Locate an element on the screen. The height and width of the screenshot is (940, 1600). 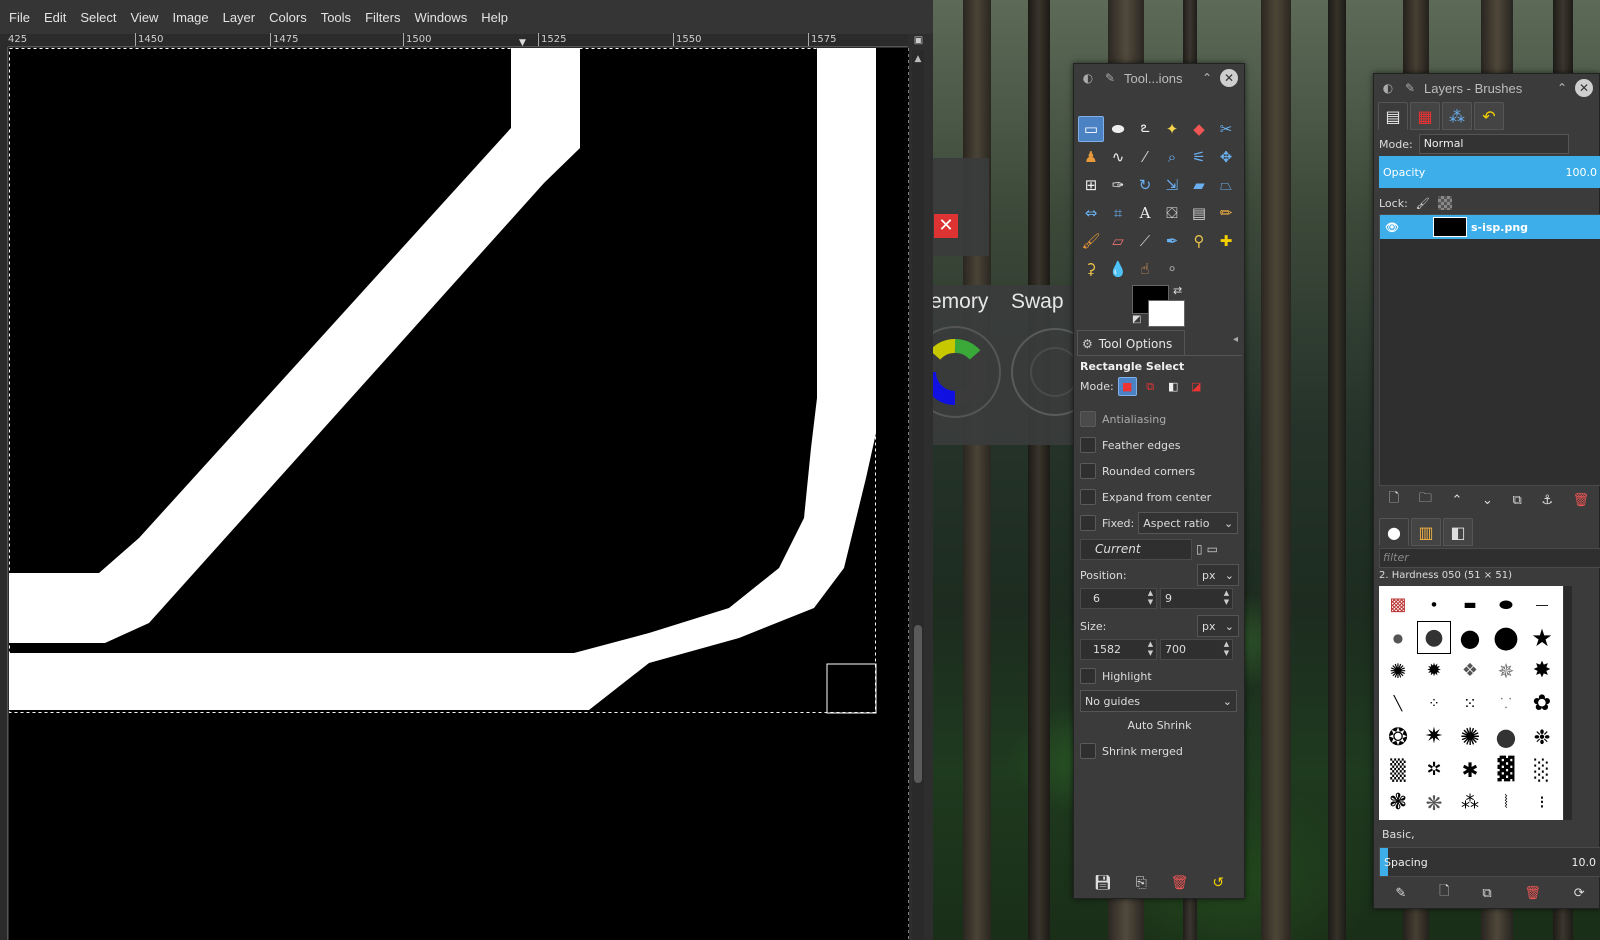
visibility-eye-icon: 👁︎ is located at coordinates (1392, 227).